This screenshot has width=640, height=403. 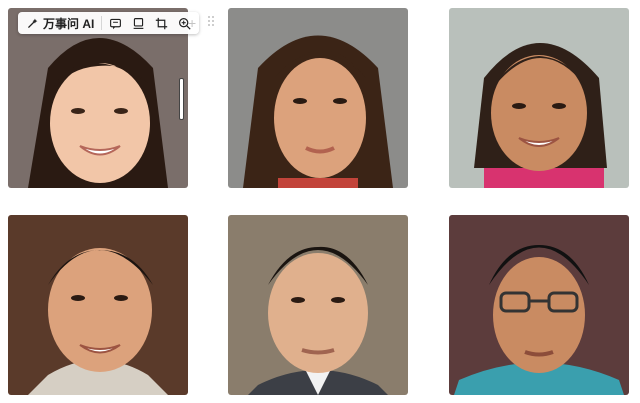 What do you see at coordinates (32, 23) in the screenshot?
I see `magic-ai-icon` at bounding box center [32, 23].